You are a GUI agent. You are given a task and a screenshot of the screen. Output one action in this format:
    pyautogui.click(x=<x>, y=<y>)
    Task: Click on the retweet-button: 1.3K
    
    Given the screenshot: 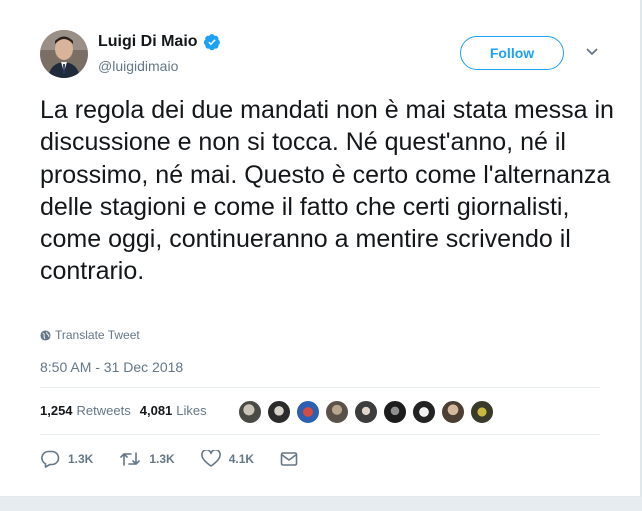 What is the action you would take?
    pyautogui.click(x=147, y=459)
    